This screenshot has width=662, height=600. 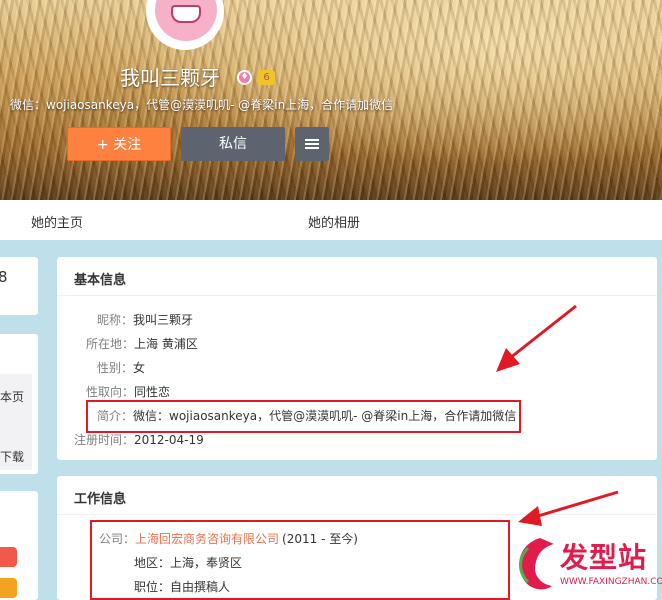 I want to click on more-menu-button, so click(x=312, y=144).